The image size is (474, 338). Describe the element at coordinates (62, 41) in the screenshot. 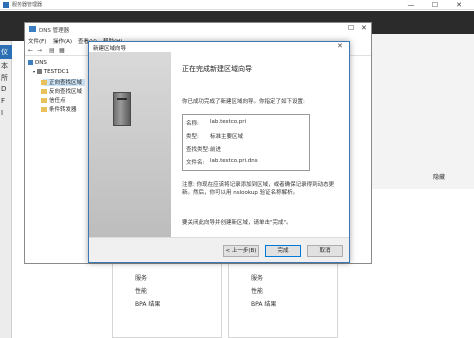

I see `menu-action: 操作(A)` at that location.